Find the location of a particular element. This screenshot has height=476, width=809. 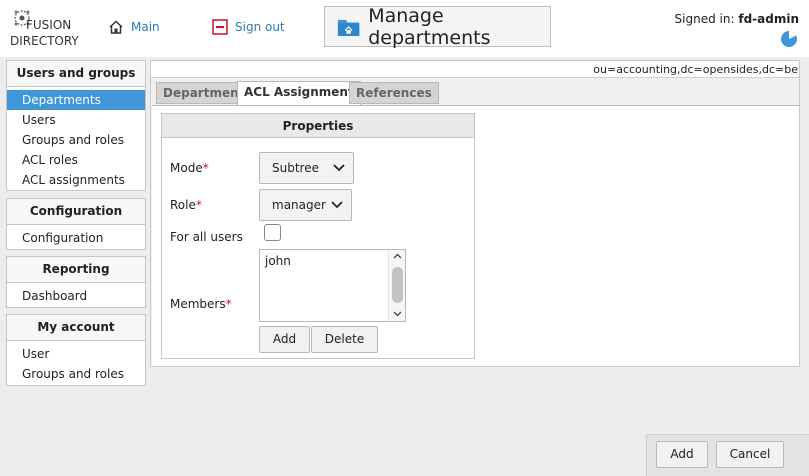

home-icon is located at coordinates (116, 27).